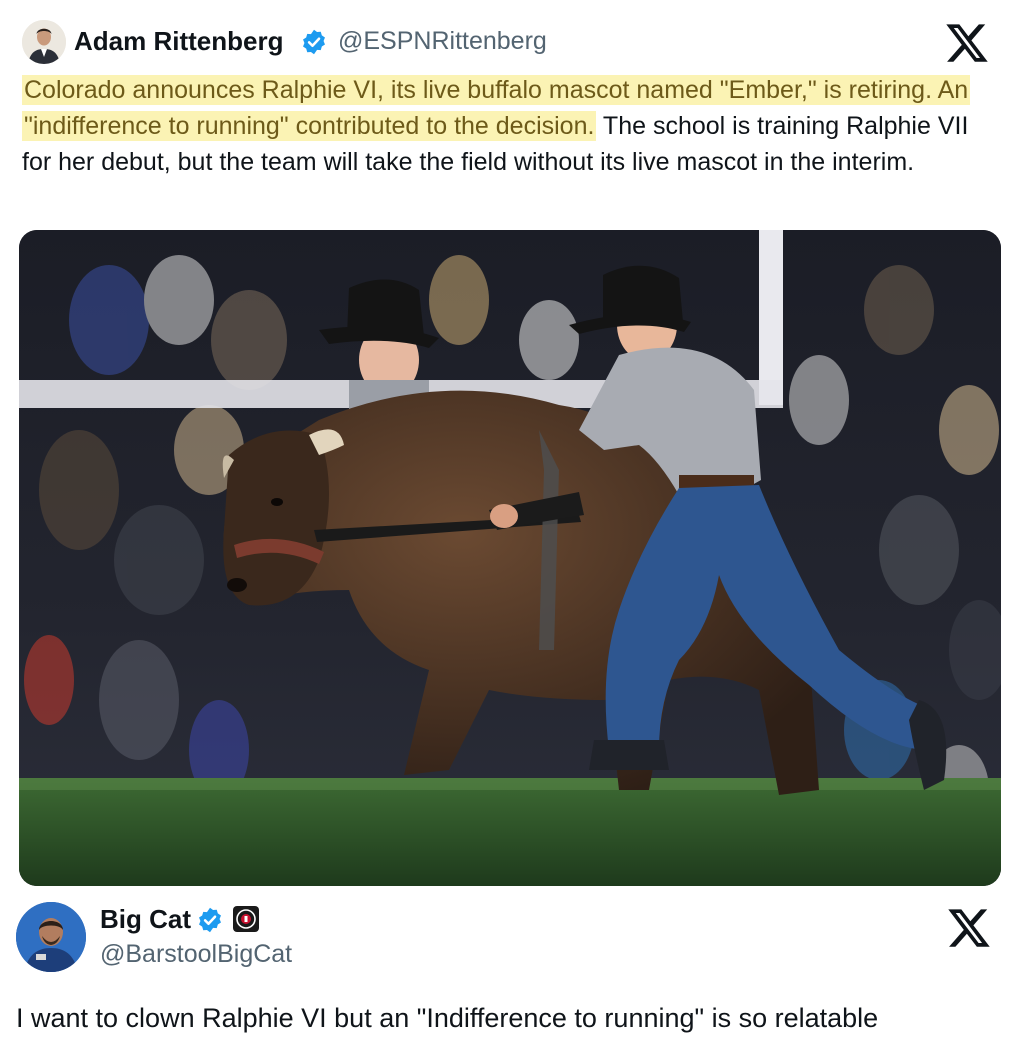 Image resolution: width=1016 pixels, height=1054 pixels. I want to click on barstool-badge-icon, so click(246, 919).